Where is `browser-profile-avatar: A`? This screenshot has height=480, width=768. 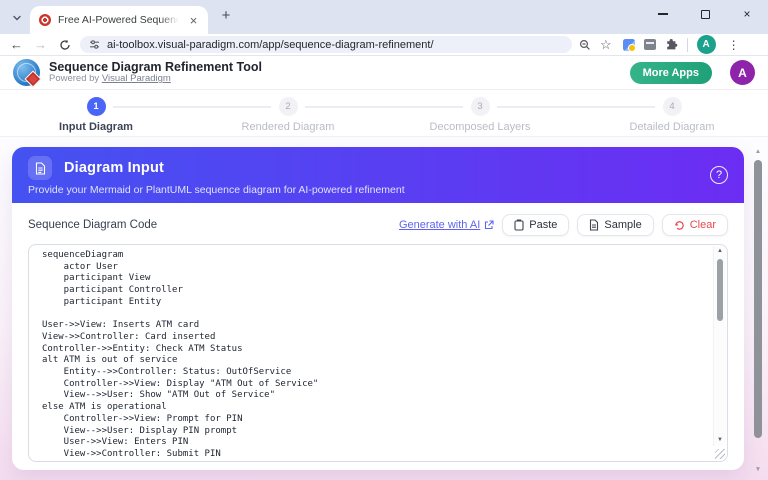 browser-profile-avatar: A is located at coordinates (706, 44).